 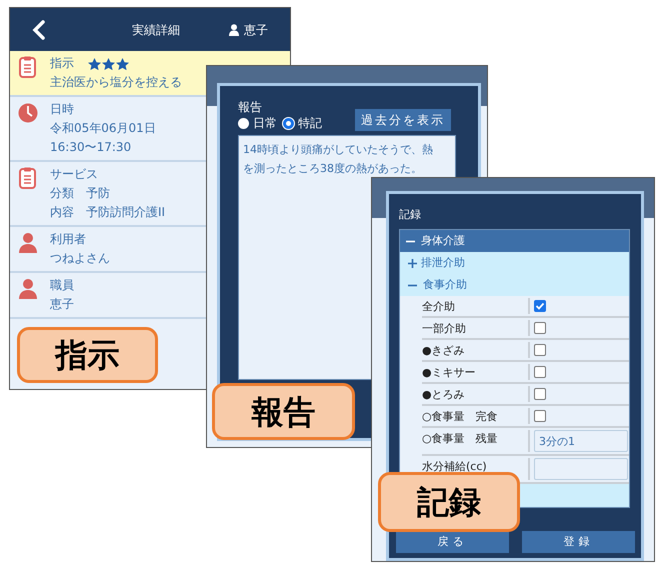 What do you see at coordinates (74, 174) in the screenshot?
I see `item-title: サービス` at bounding box center [74, 174].